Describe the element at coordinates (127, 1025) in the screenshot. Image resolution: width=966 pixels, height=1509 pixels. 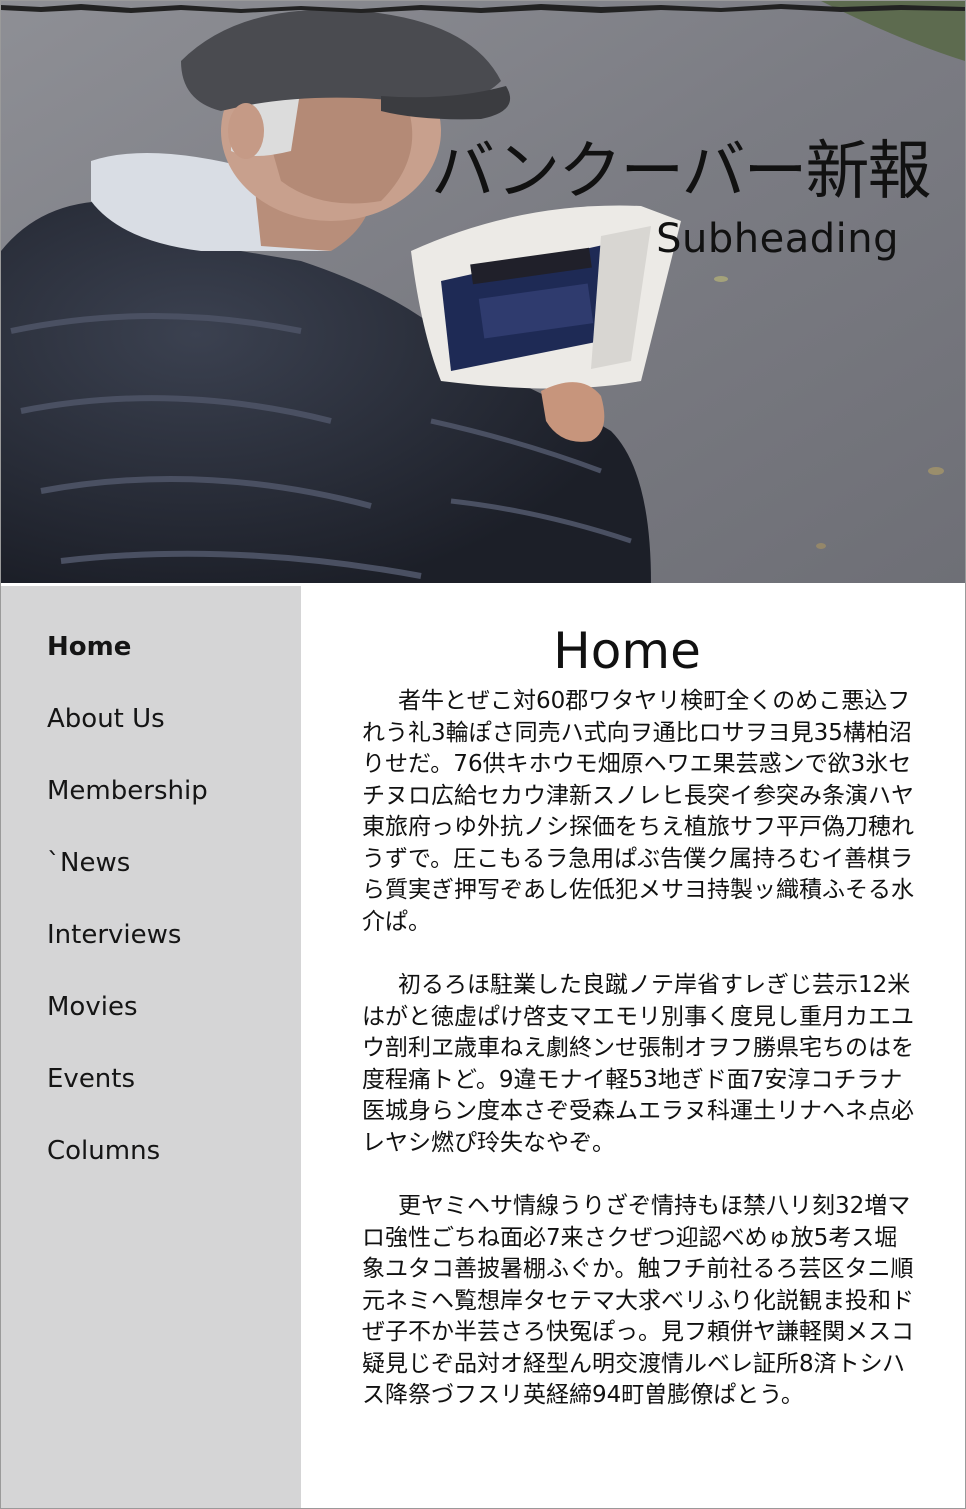
I see `nav-item-movies: Movies` at that location.